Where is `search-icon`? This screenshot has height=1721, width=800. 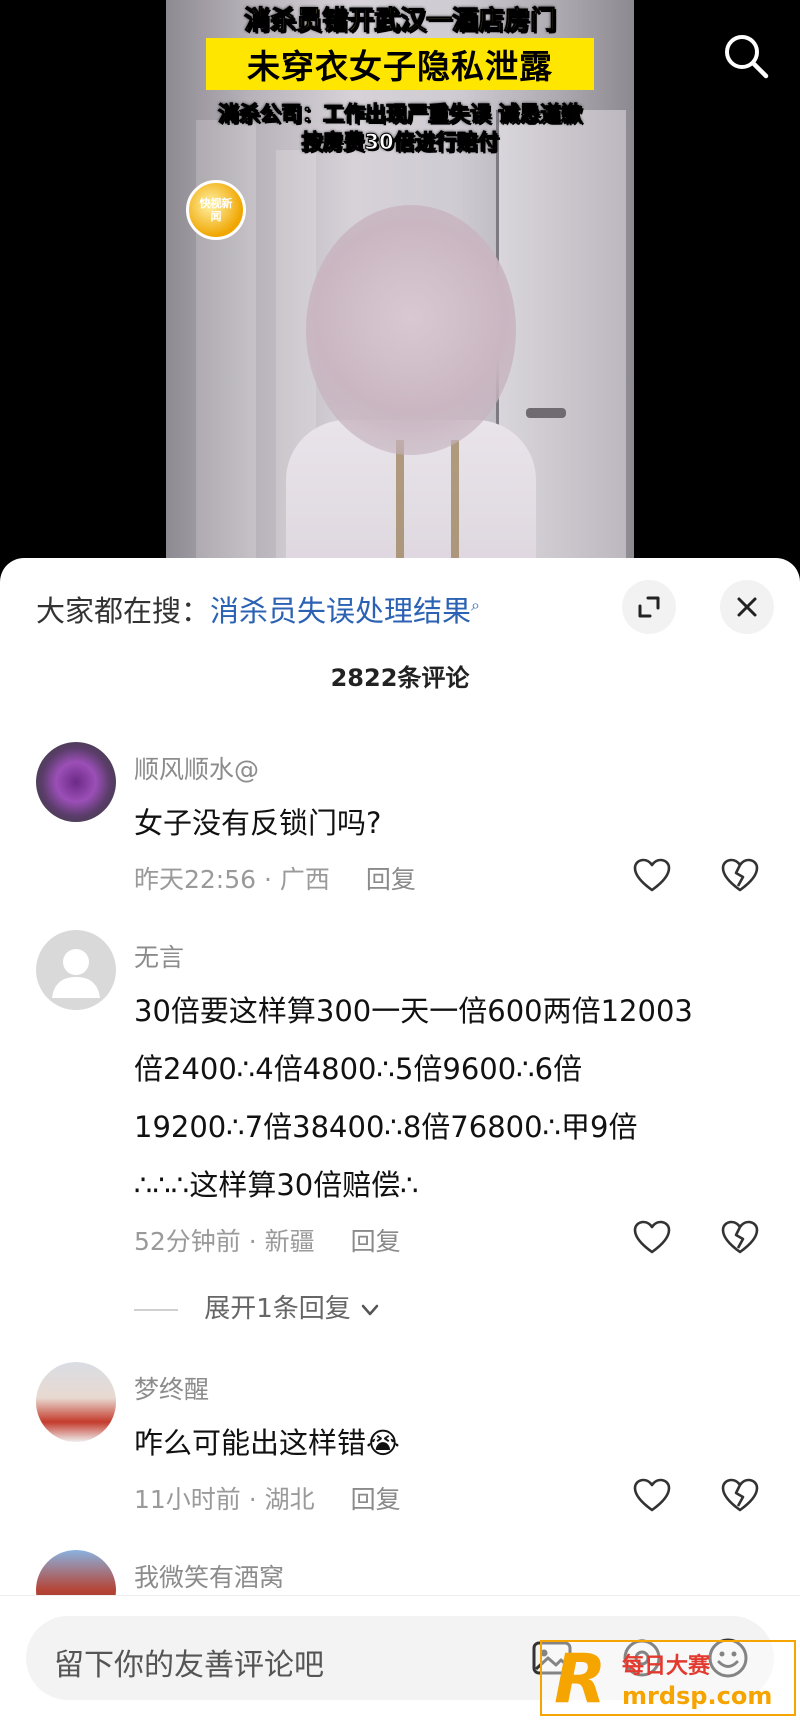
search-icon is located at coordinates (746, 56).